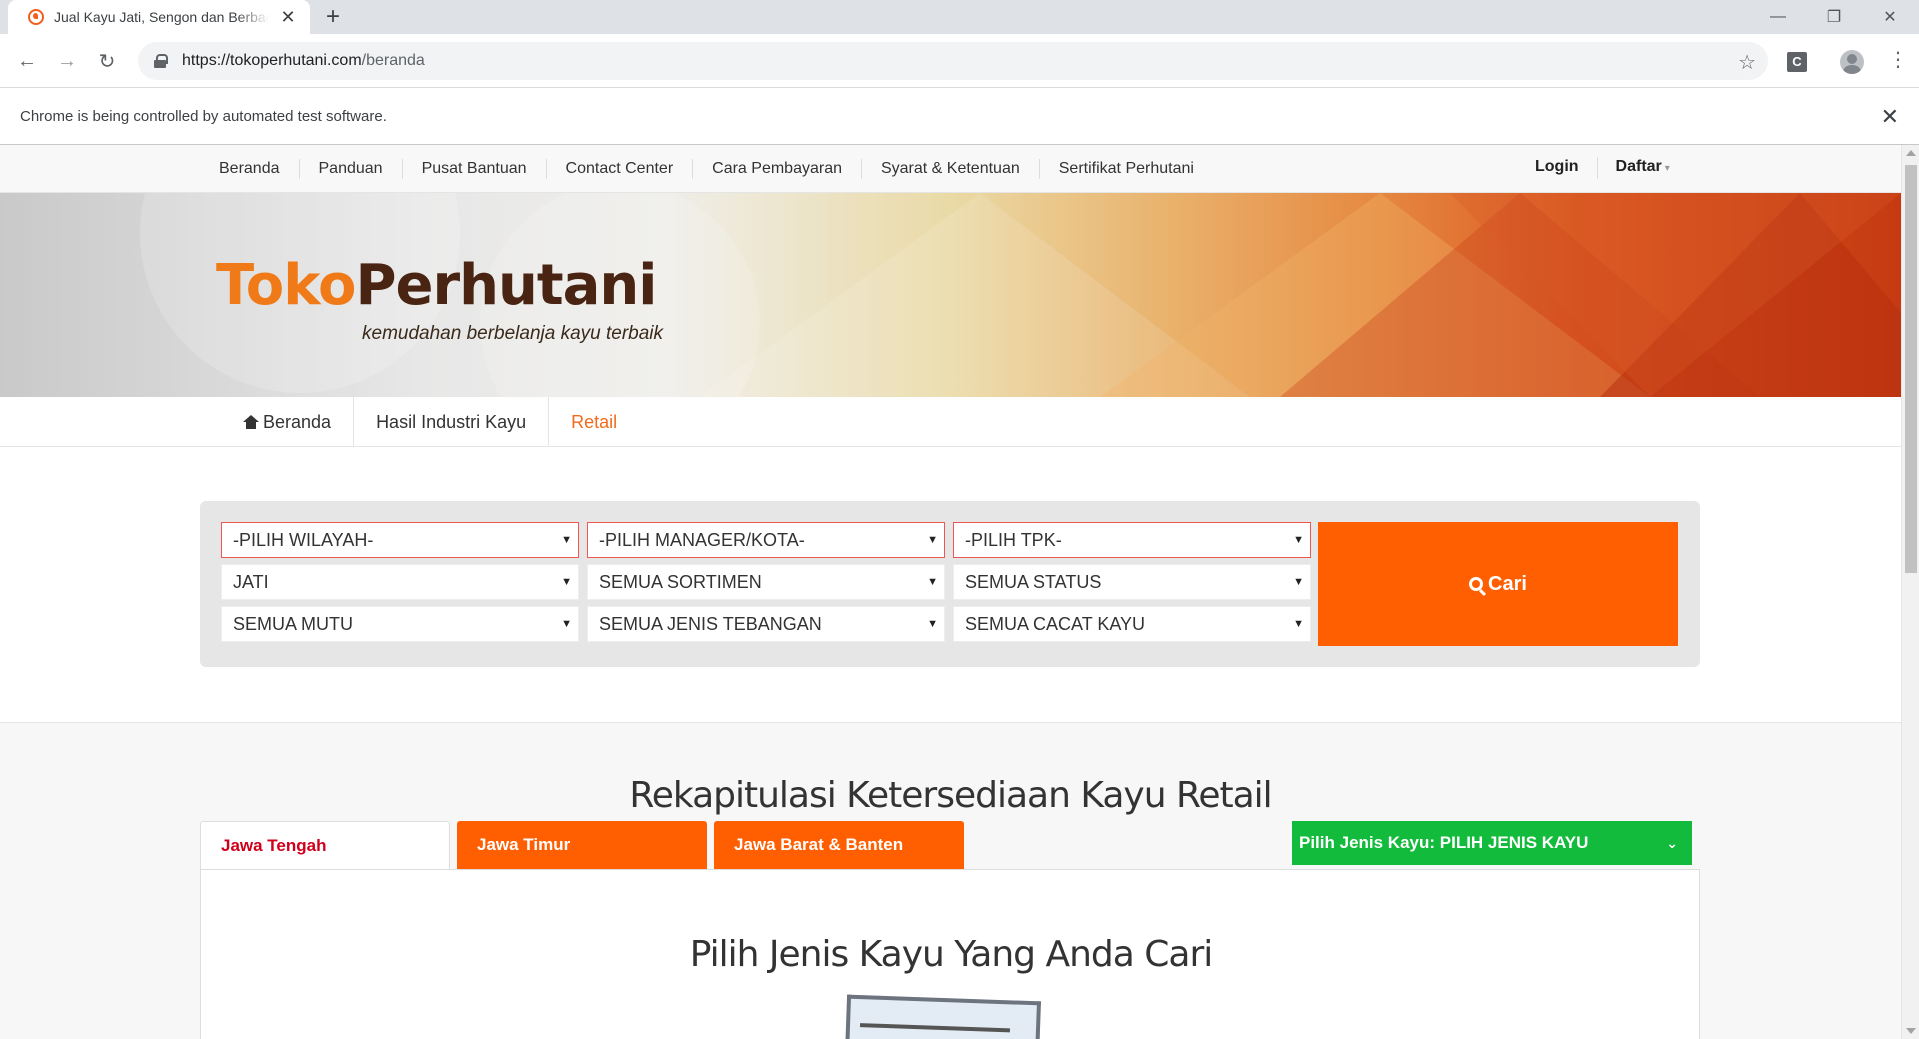 This screenshot has width=1919, height=1039. Describe the element at coordinates (36, 17) in the screenshot. I see `site-favicon-icon` at that location.